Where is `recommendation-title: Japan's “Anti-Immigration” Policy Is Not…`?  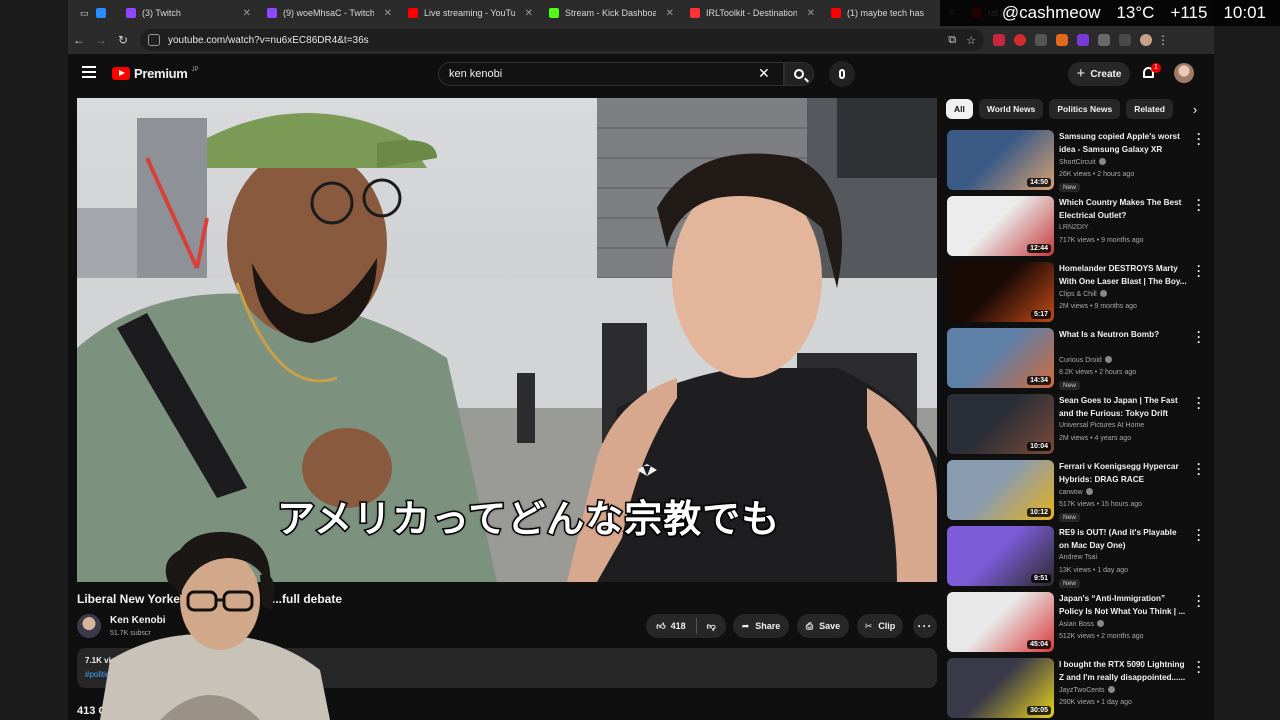
recommendation-title: Japan's “Anti-Immigration” Policy Is Not… is located at coordinates (1123, 605).